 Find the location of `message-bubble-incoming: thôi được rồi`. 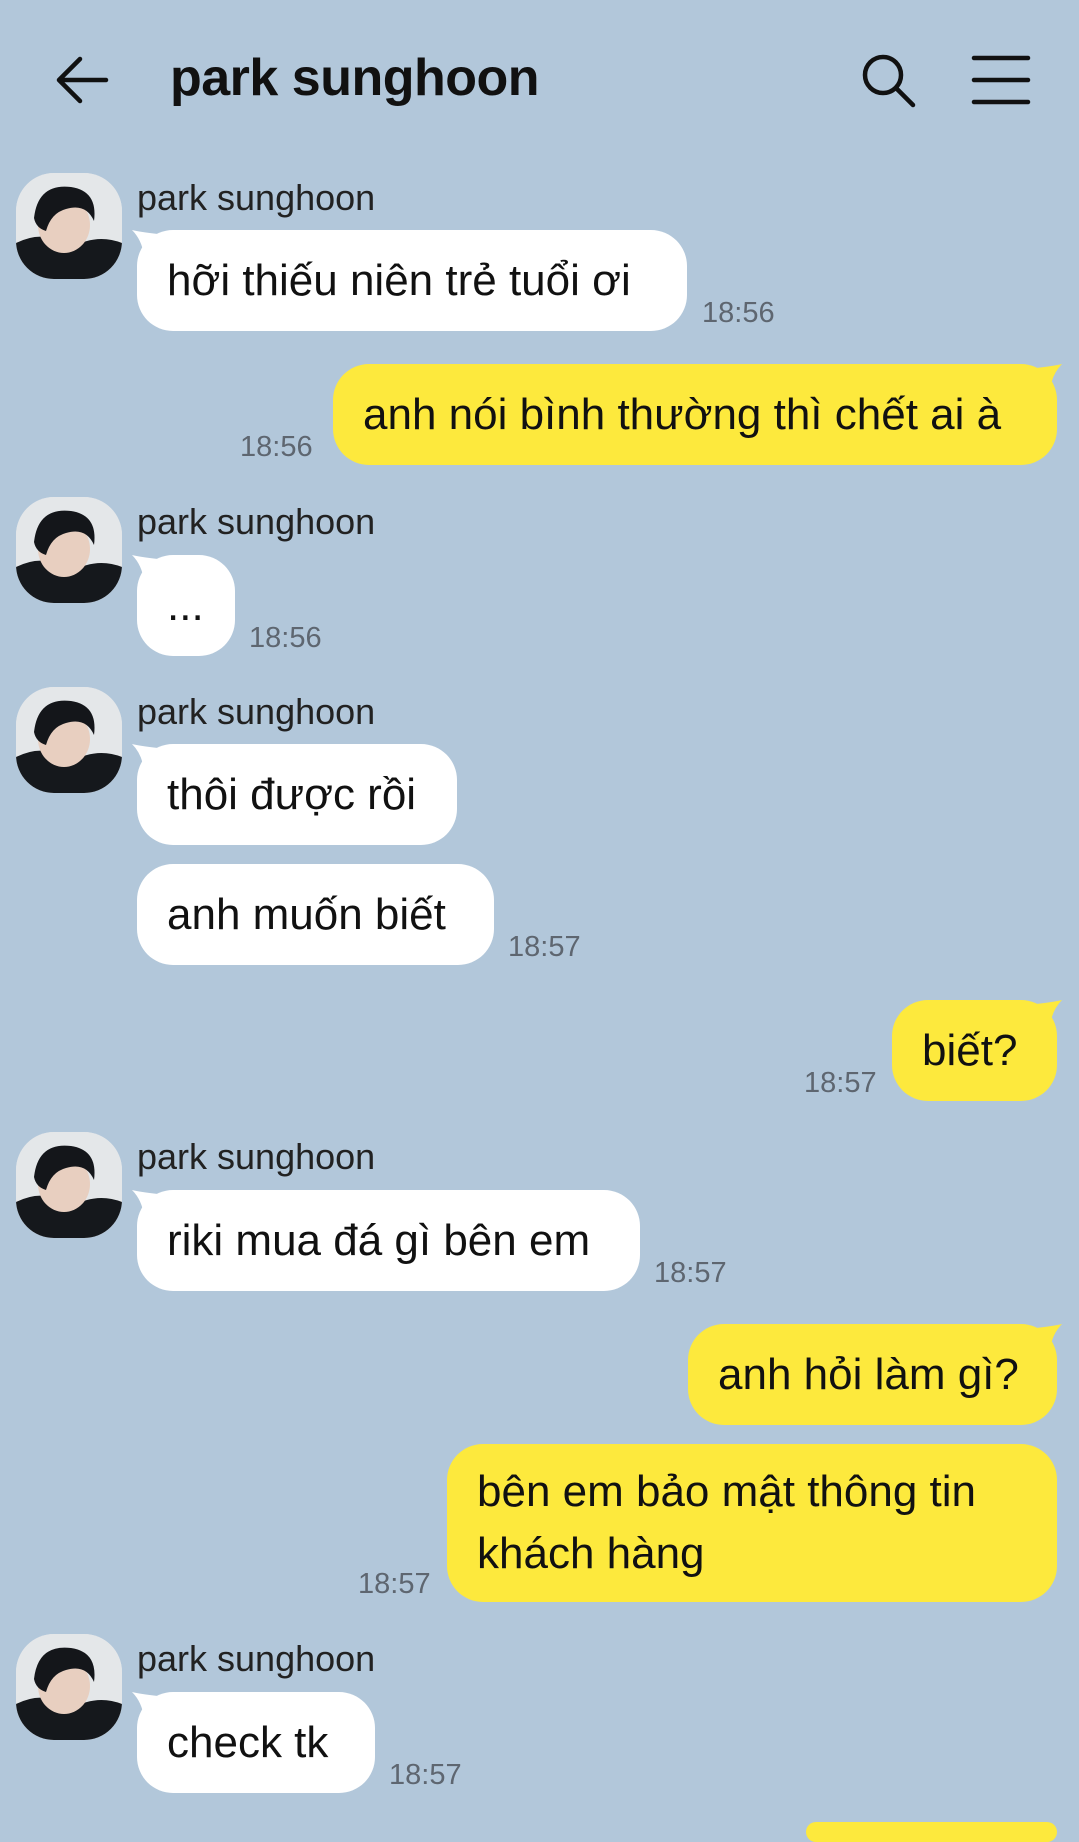

message-bubble-incoming: thôi được rồi is located at coordinates (297, 794).